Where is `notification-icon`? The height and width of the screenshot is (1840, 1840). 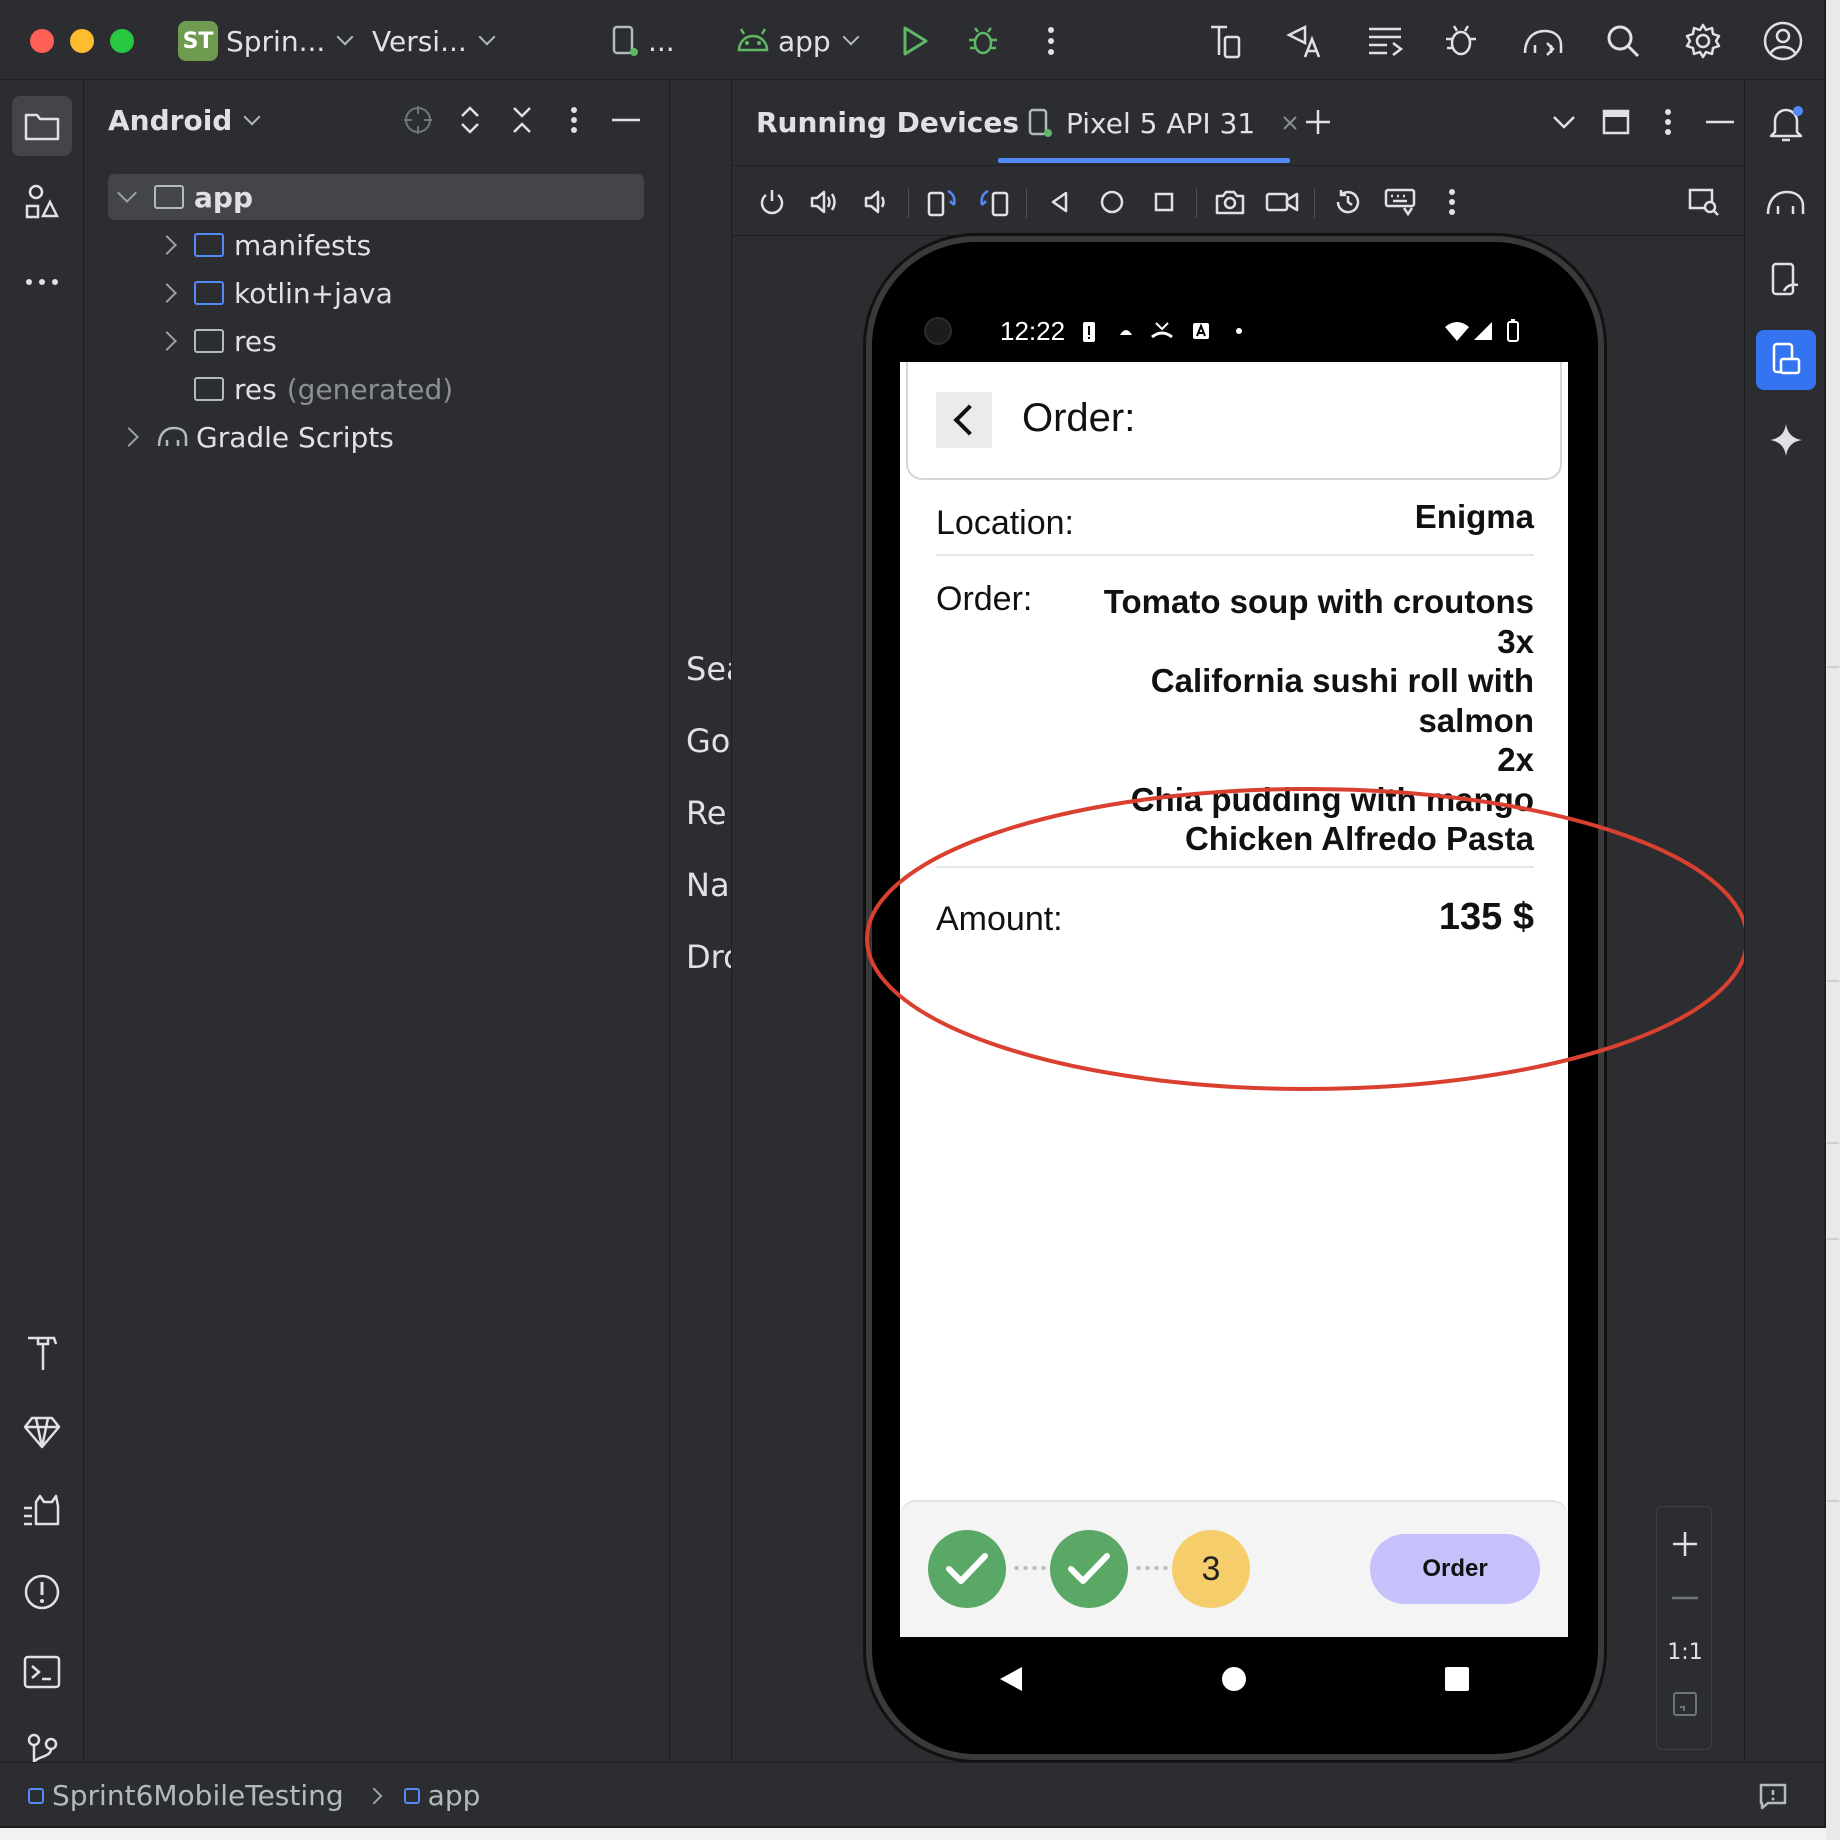 notification-icon is located at coordinates (1126, 332).